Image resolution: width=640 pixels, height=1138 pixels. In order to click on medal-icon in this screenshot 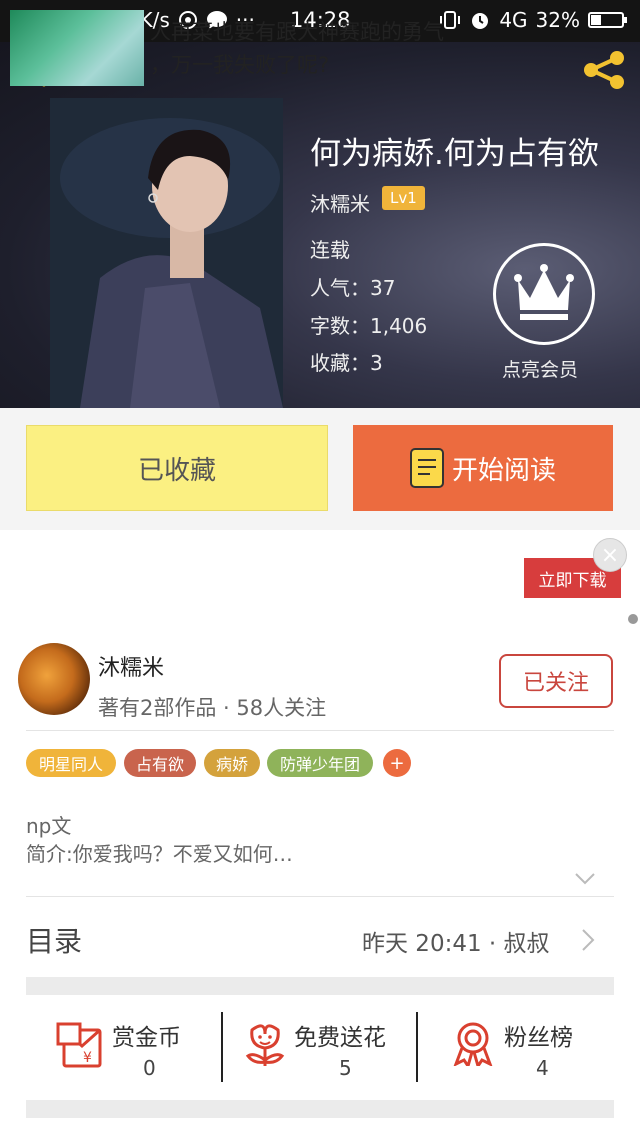, I will do `click(473, 1043)`.